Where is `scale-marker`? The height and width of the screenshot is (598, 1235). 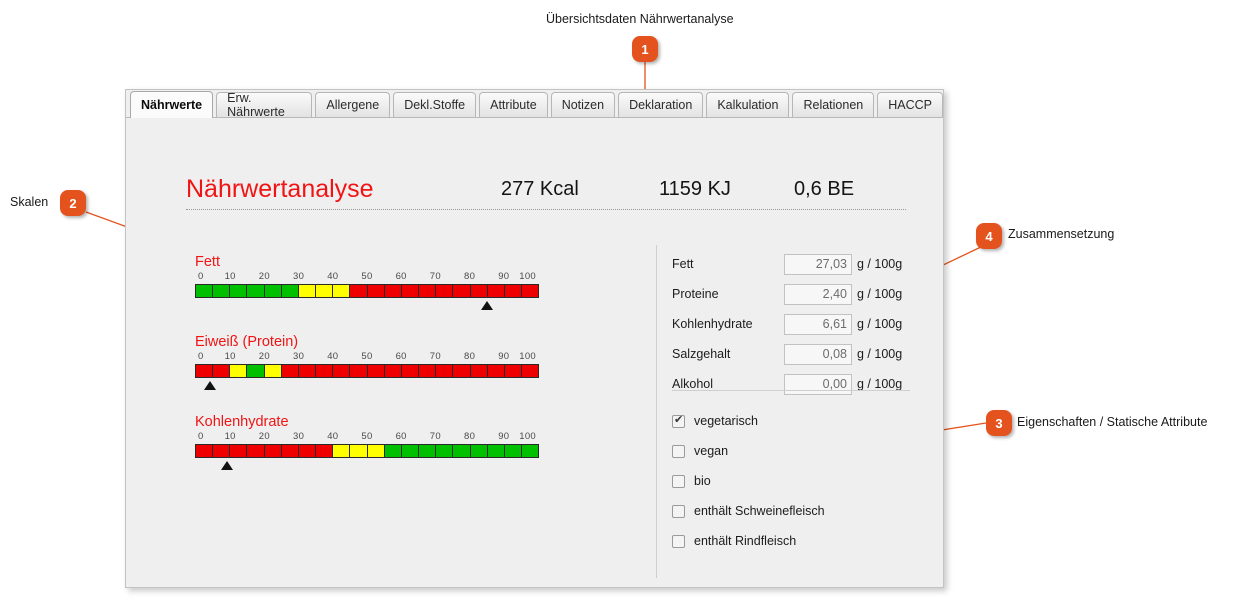 scale-marker is located at coordinates (486, 305).